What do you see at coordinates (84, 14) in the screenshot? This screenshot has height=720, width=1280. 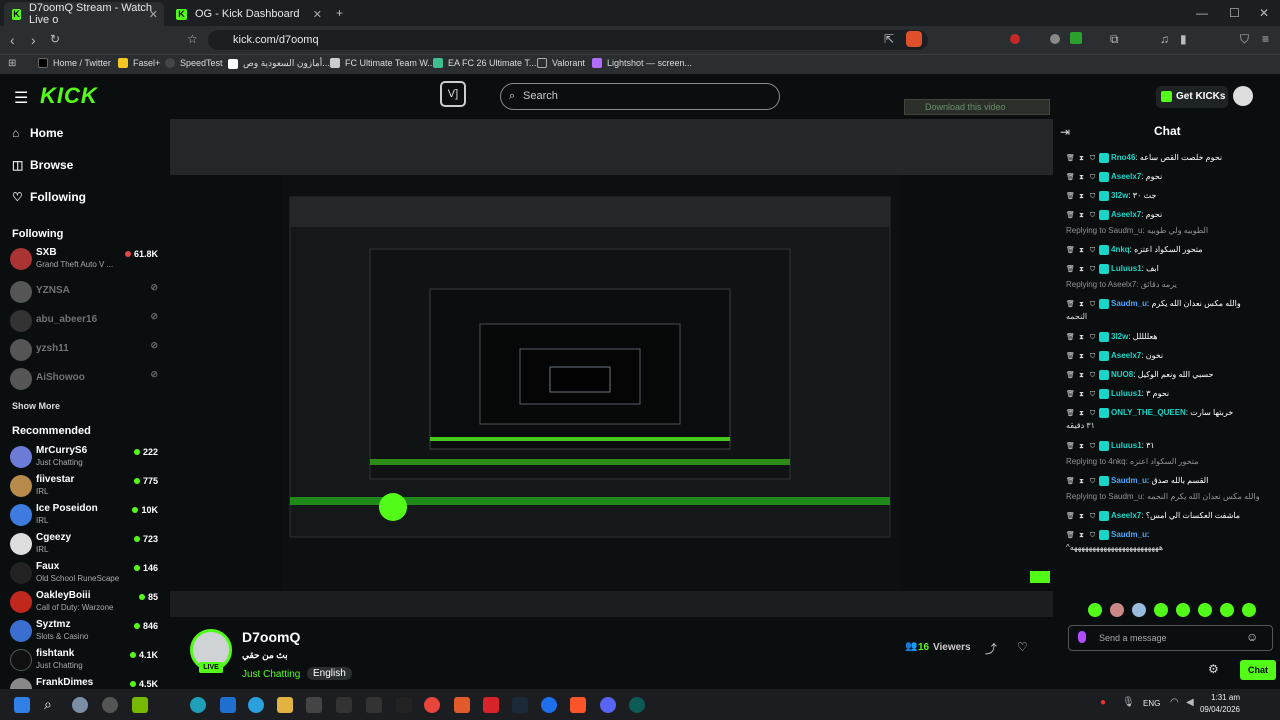 I see `browser-tab-stream: K D7oomQ Stream - Watch Live o ✕` at bounding box center [84, 14].